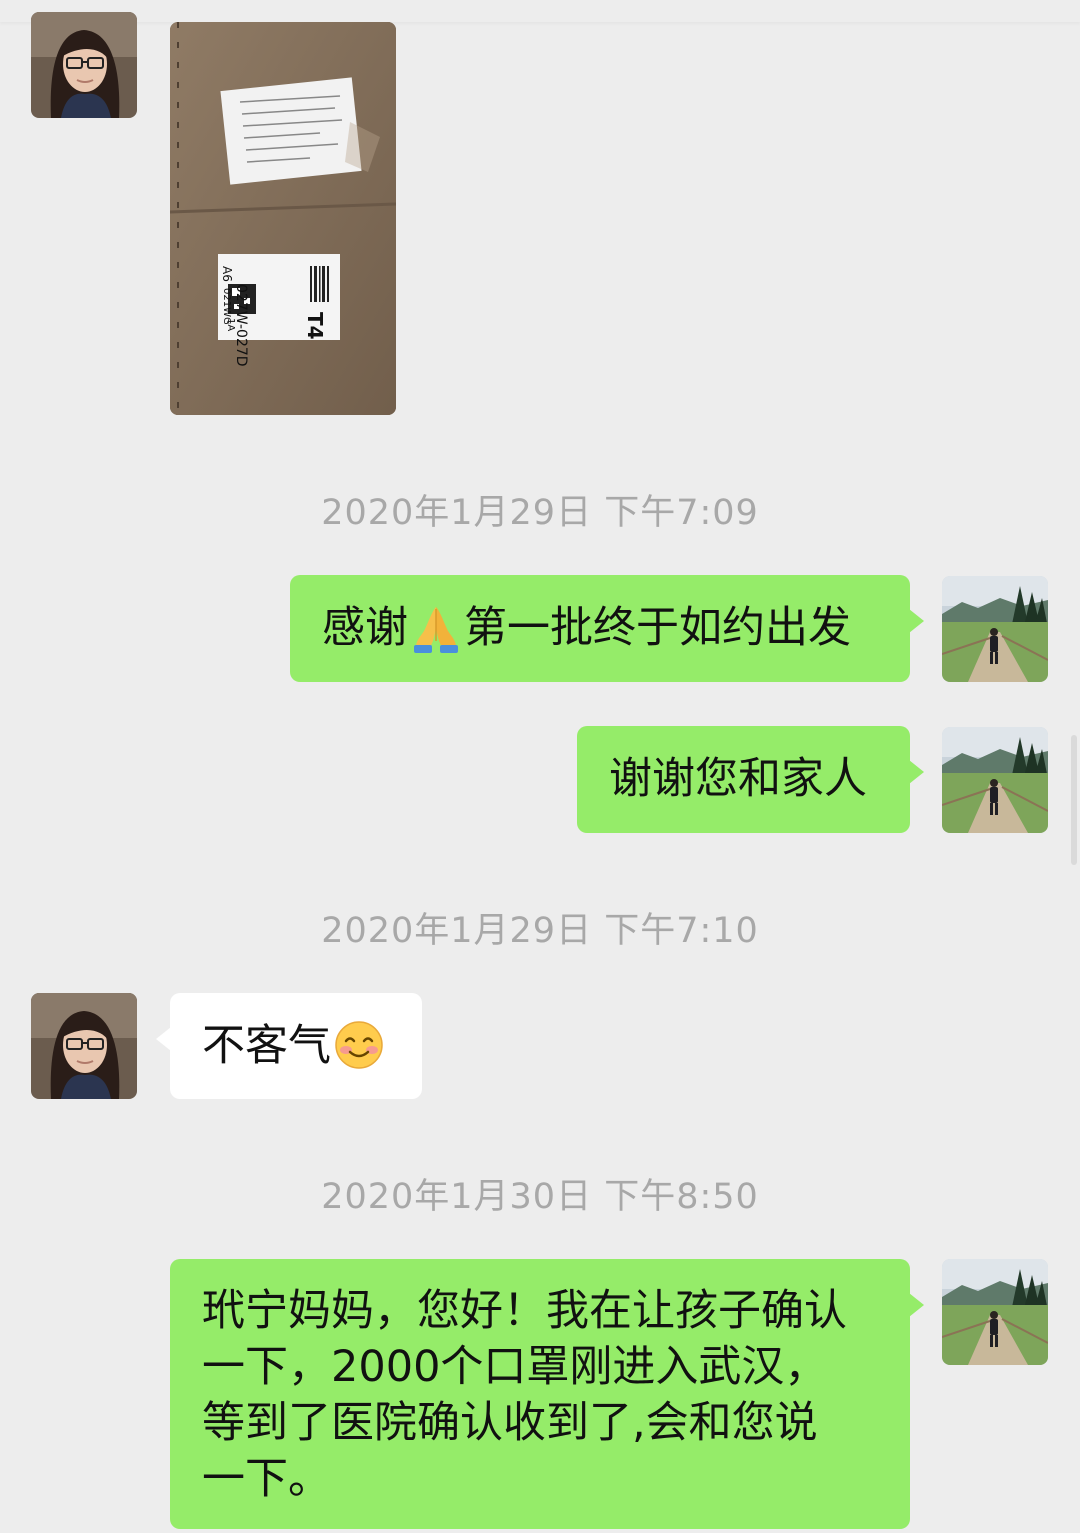  I want to click on cardboard-box-image: 027W-027D A6 021WG 1A T4, so click(283, 218).